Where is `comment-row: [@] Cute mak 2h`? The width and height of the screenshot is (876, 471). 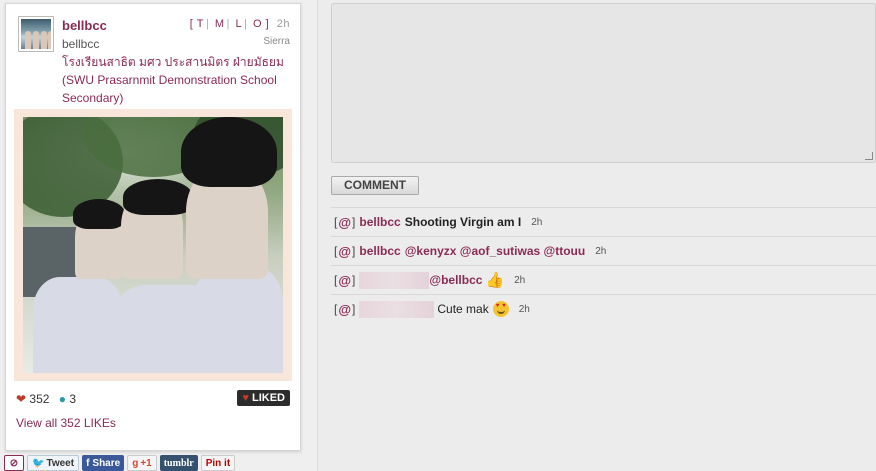 comment-row: [@] Cute mak 2h is located at coordinates (603, 308).